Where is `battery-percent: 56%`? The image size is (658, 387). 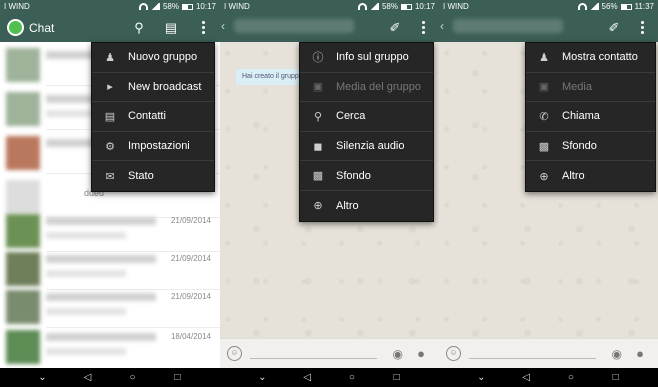 battery-percent: 56% is located at coordinates (609, 6).